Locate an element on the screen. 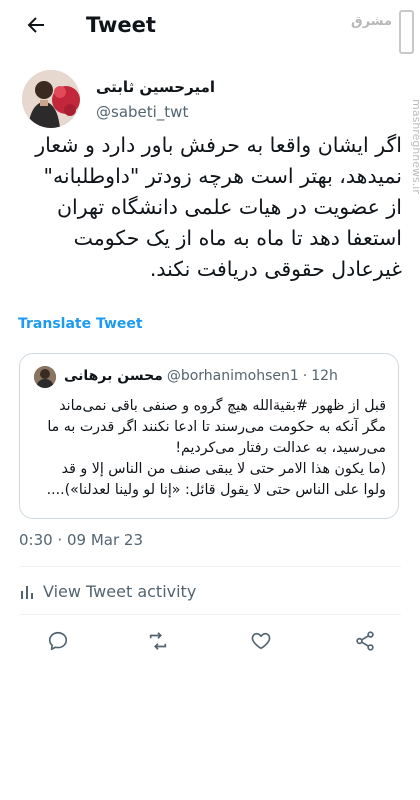  reply-button is located at coordinates (58, 641).